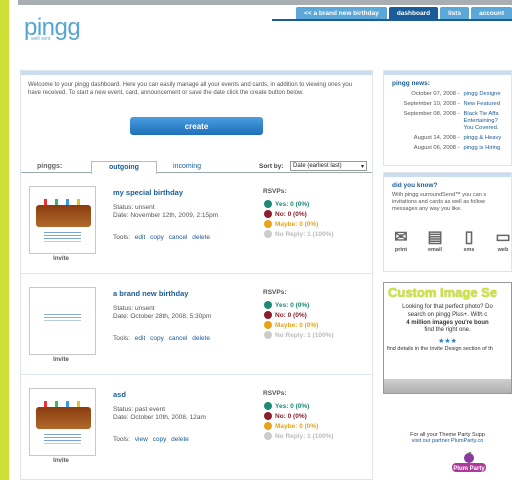  Describe the element at coordinates (268, 305) in the screenshot. I see `yes-icon` at that location.